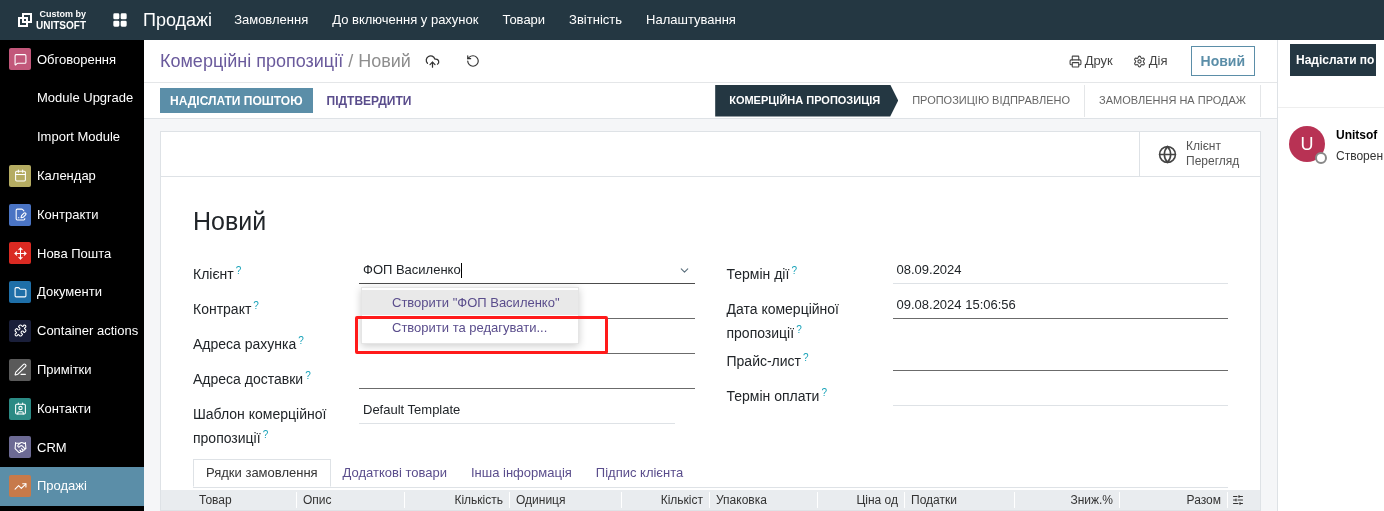  What do you see at coordinates (252, 378) in the screenshot?
I see `field-label: Адреса доставки$^{?}$` at bounding box center [252, 378].